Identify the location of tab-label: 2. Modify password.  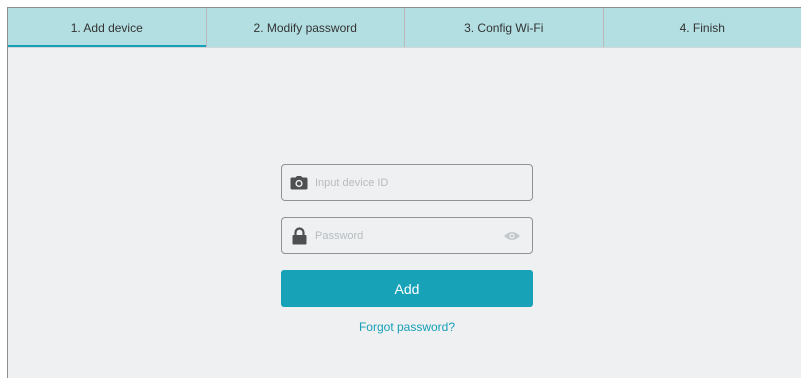
(305, 27).